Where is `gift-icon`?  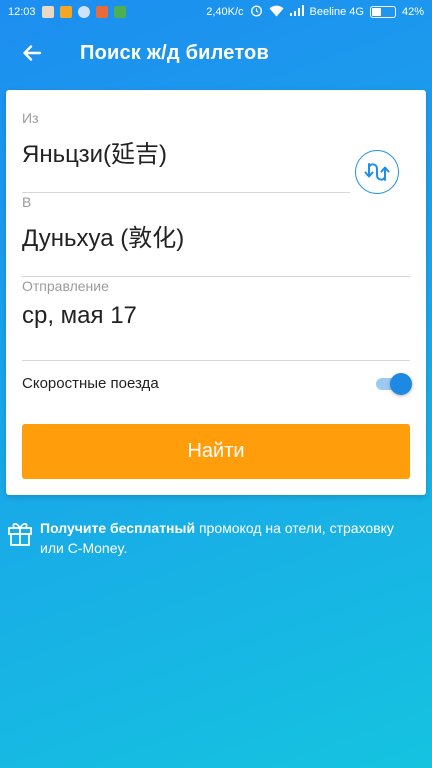 gift-icon is located at coordinates (20, 534).